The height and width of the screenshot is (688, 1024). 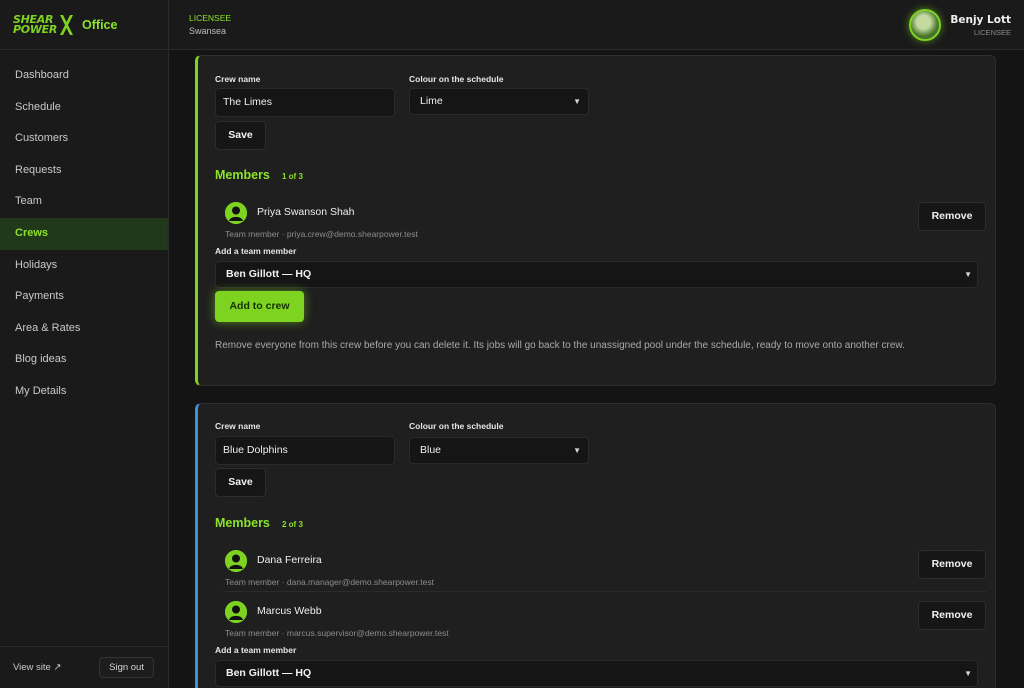 I want to click on licensee-label: LICENSEE, so click(x=210, y=18).